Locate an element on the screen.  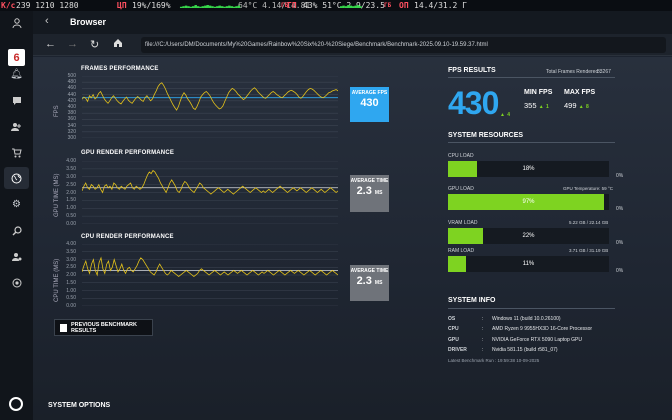
cpu-sep: : is located at coordinates (483, 329).